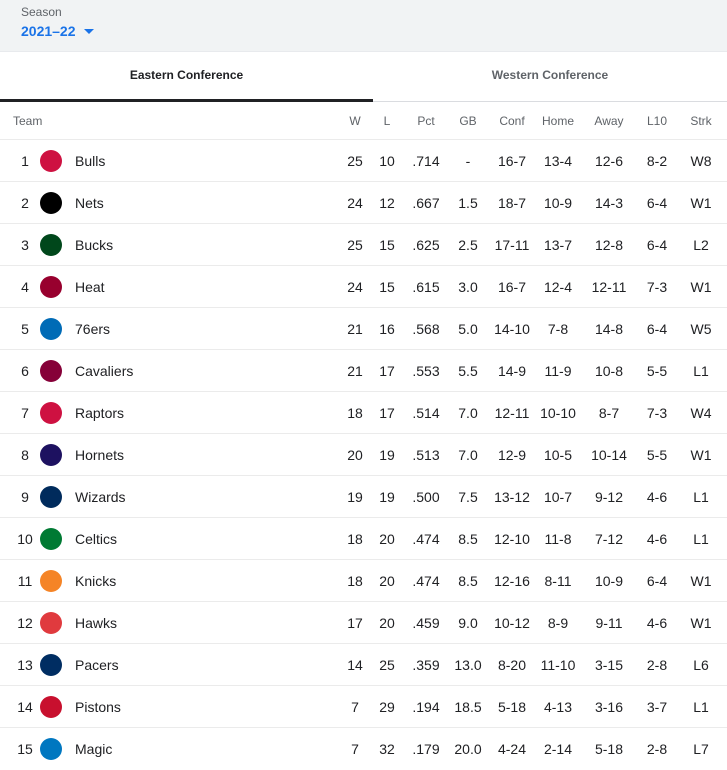  I want to click on away-record: 3-16, so click(609, 706).